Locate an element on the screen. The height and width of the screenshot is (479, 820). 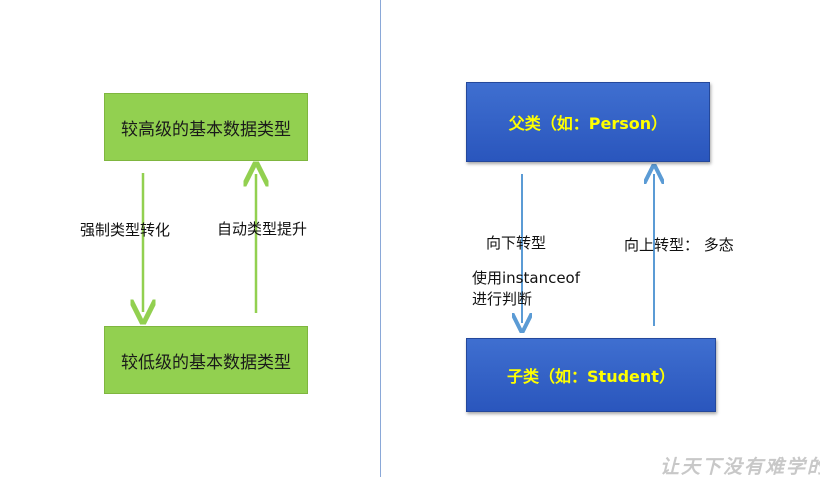
instanceof-note-line1: 使用instanceof is located at coordinates (526, 278).